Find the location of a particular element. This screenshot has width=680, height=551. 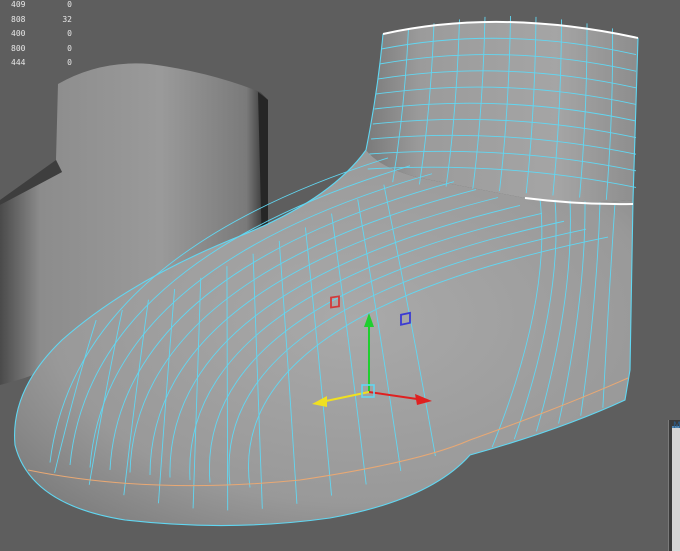

poly-count-hud: 409 0 808 32 400 0 800 0 444 0 is located at coordinates (40, 36).